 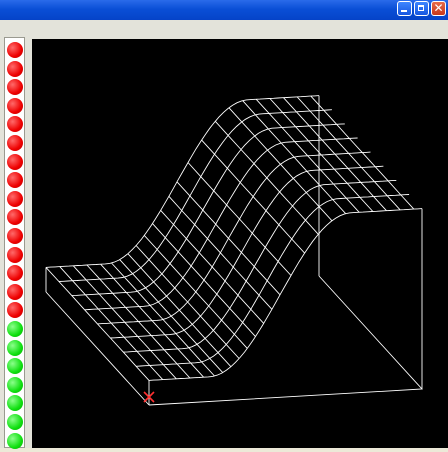 I want to click on maximize-icon, so click(x=421, y=8).